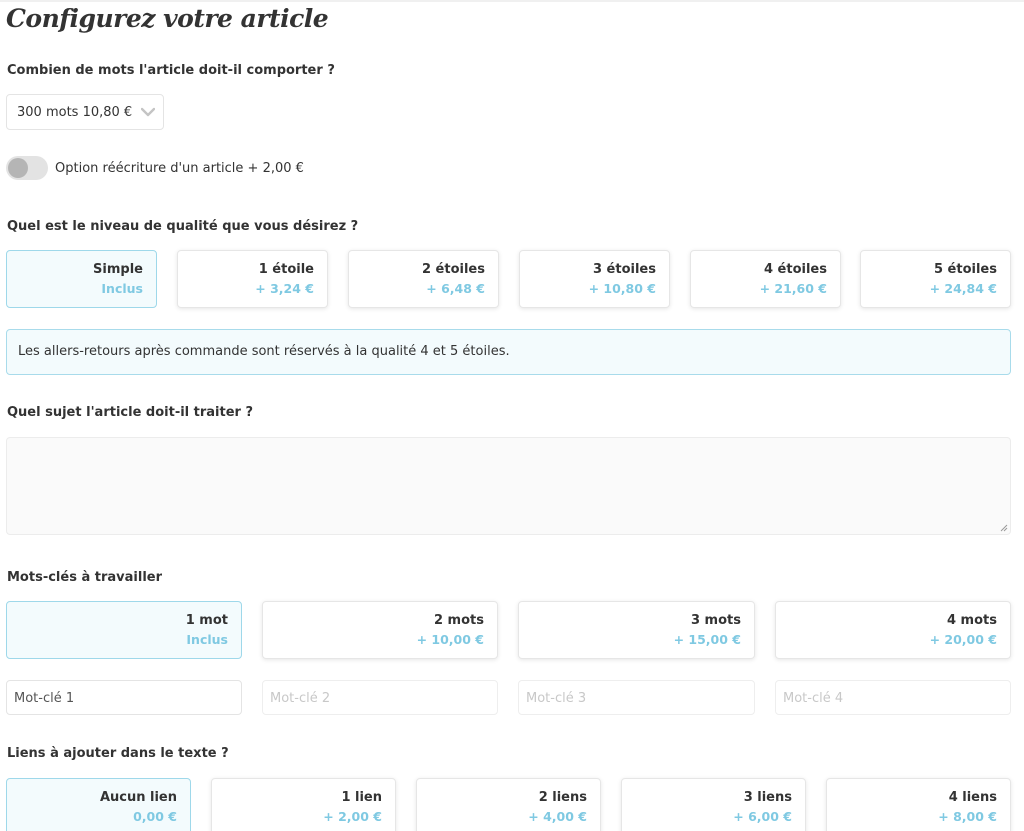 The image size is (1024, 831). I want to click on keyword-input-2: Mot-clé 2, so click(380, 697).